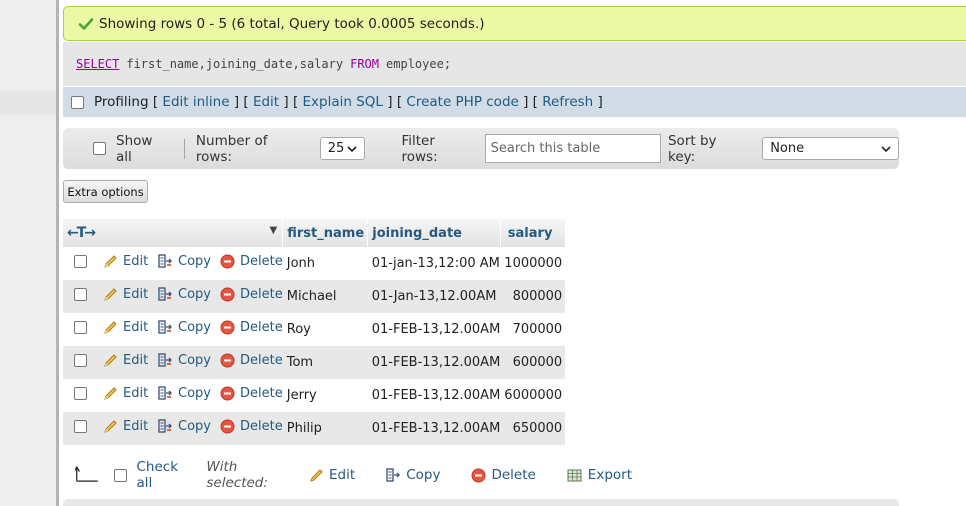 The height and width of the screenshot is (506, 966). What do you see at coordinates (533, 329) in the screenshot?
I see `cell-salary: 700000` at bounding box center [533, 329].